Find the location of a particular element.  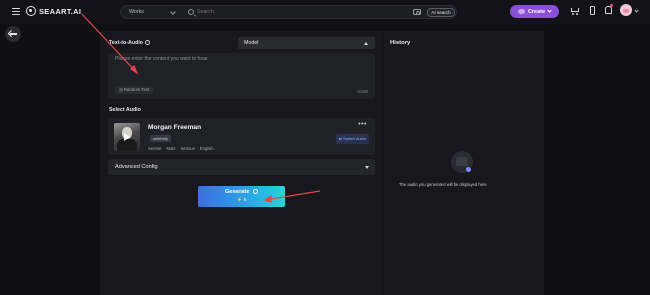

image-search-icon is located at coordinates (417, 12).